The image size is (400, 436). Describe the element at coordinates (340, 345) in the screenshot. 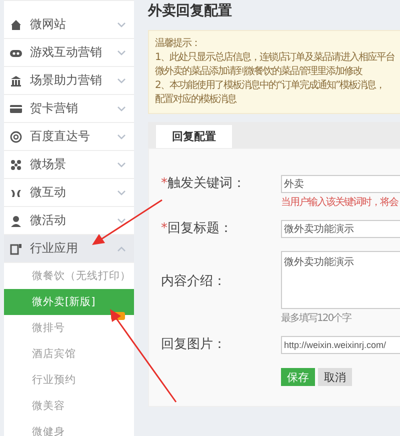

I see `input-field: http://weixin.weixinrj.com/` at that location.